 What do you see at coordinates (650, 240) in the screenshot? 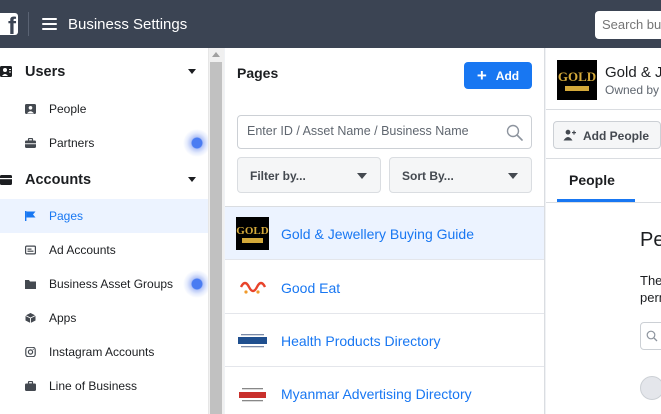
I see `section-heading: People` at bounding box center [650, 240].